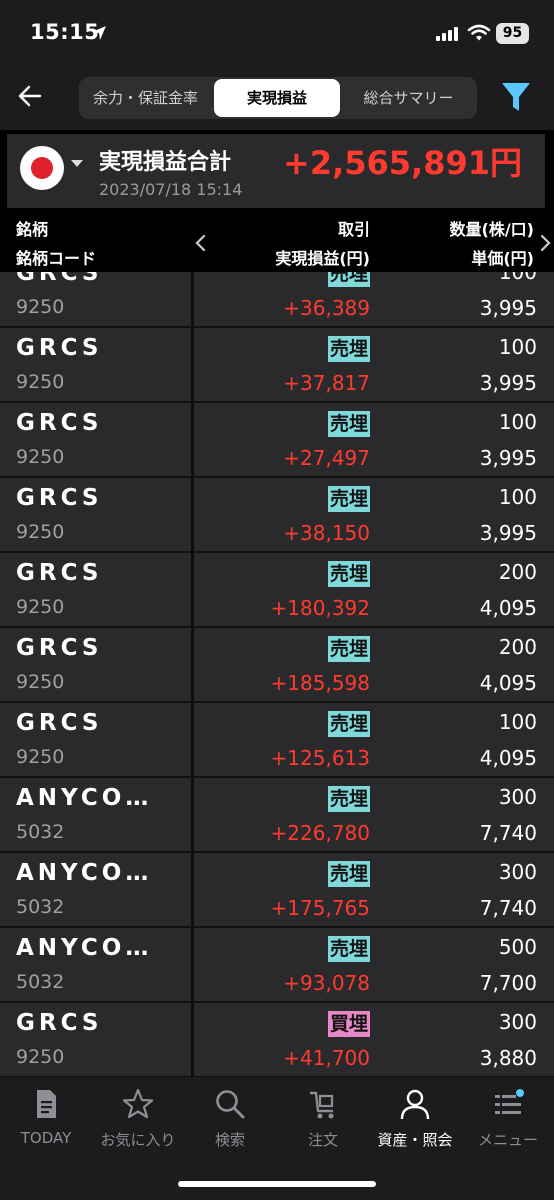 The width and height of the screenshot is (554, 1200). What do you see at coordinates (30, 96) in the screenshot?
I see `back-arrow-icon` at bounding box center [30, 96].